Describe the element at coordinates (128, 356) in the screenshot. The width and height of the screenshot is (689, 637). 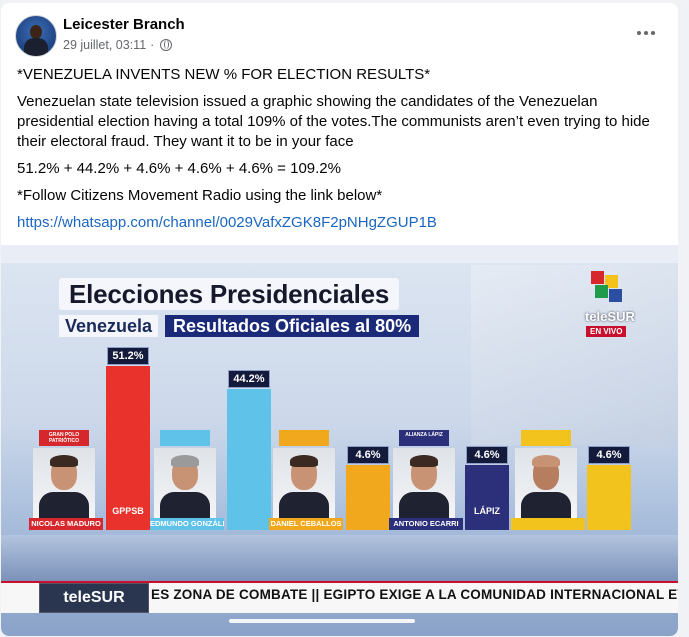
I see `bar-value-label: 51.2%` at that location.